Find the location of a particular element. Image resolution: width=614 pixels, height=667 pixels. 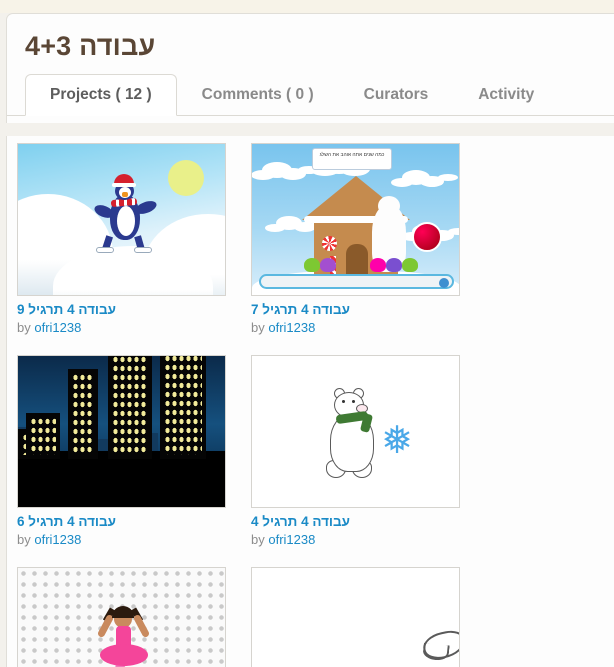

project-thumbnail: כמה שנים אתה אוהב את השלג is located at coordinates (355, 219).